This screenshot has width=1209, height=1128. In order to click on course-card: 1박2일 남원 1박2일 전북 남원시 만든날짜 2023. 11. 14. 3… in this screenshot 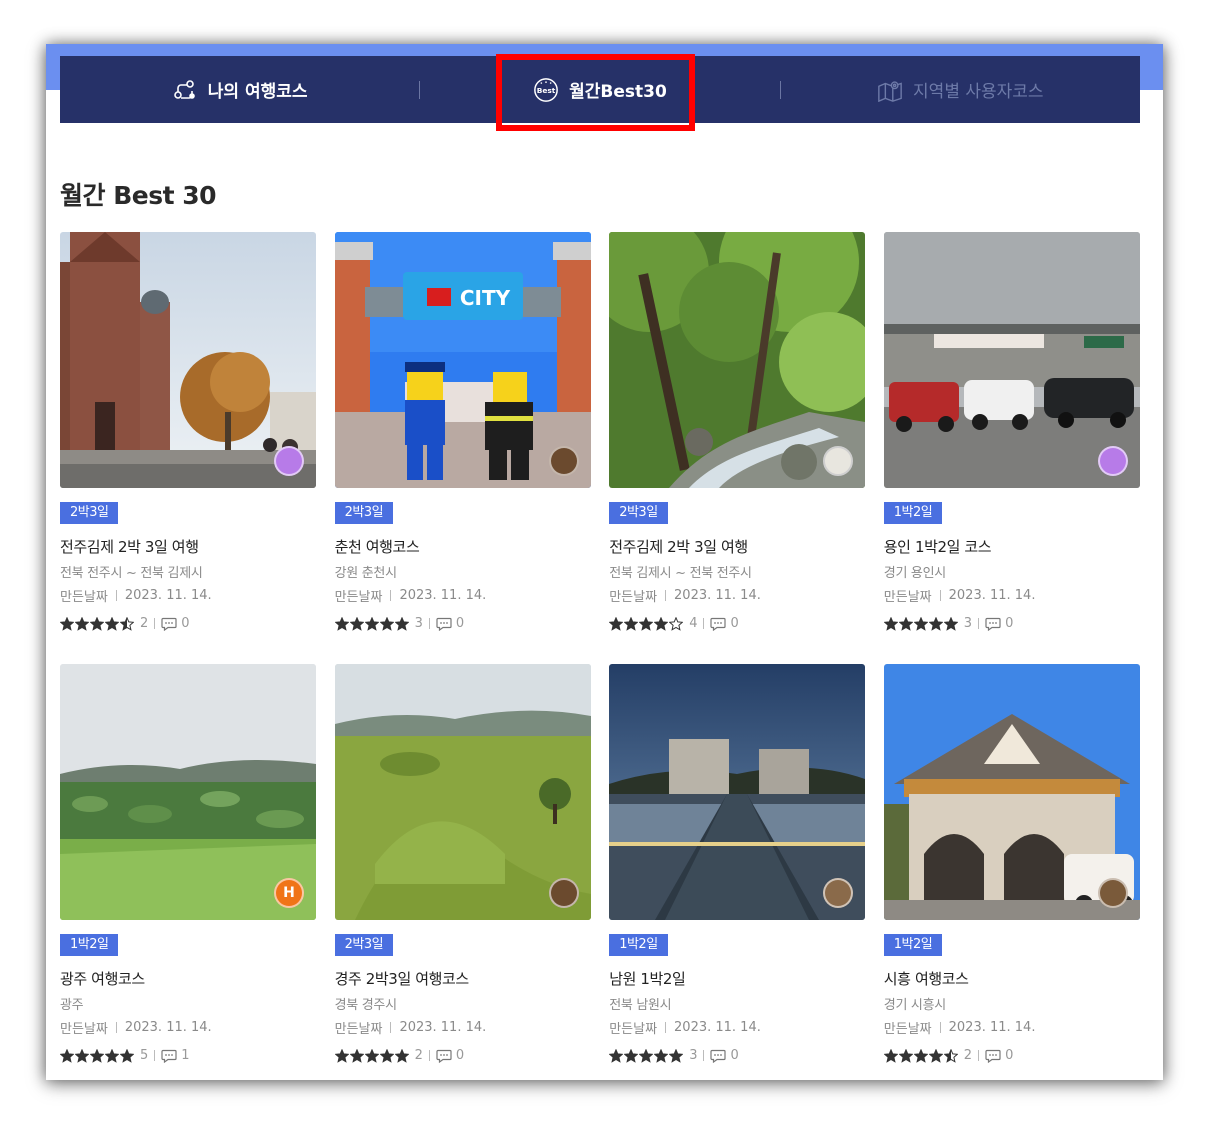, I will do `click(737, 872)`.